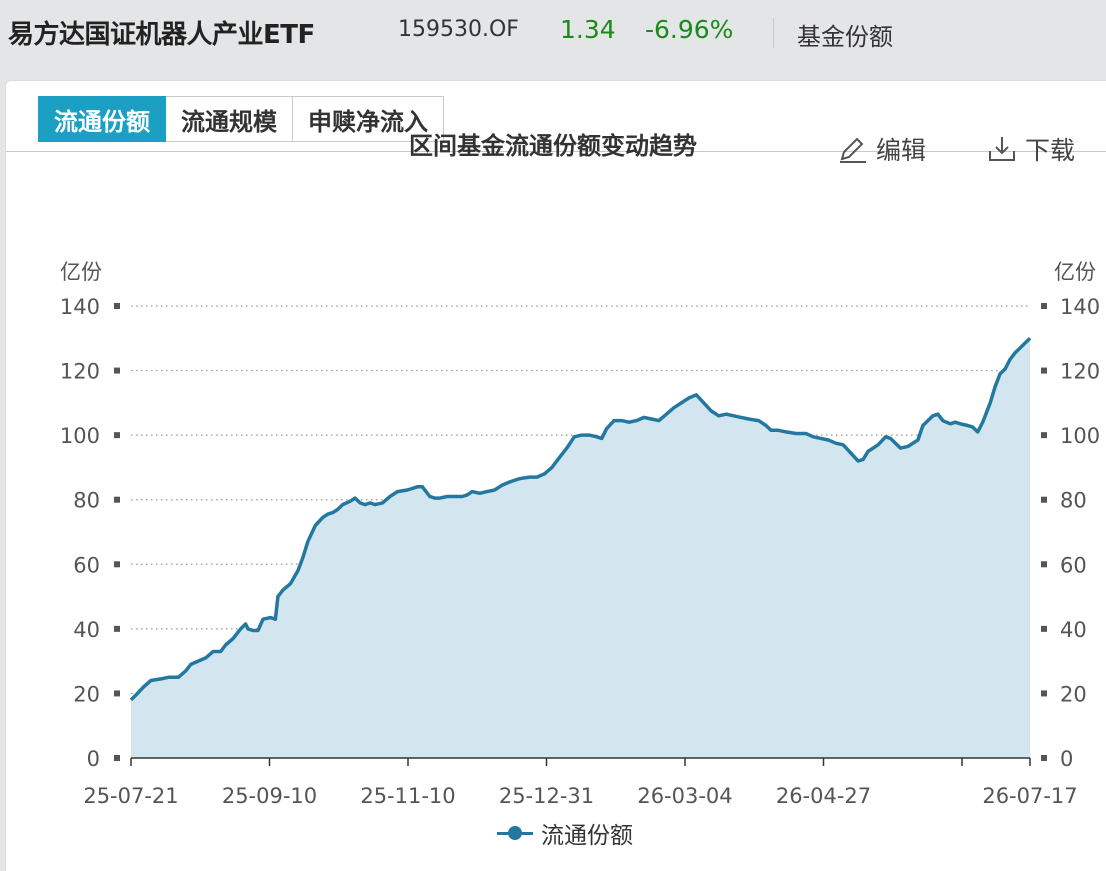  Describe the element at coordinates (1073, 565) in the screenshot. I see `y-tick-label-right: 60` at that location.